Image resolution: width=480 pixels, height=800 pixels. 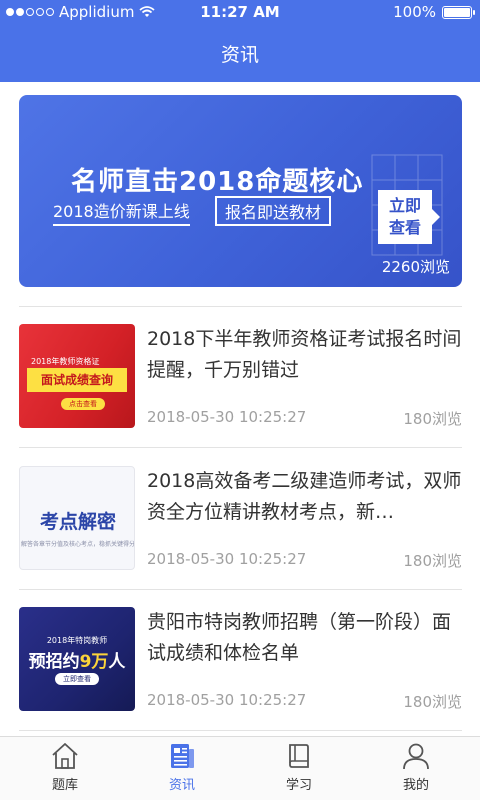 I want to click on tab-label: 我的, so click(x=415, y=785).